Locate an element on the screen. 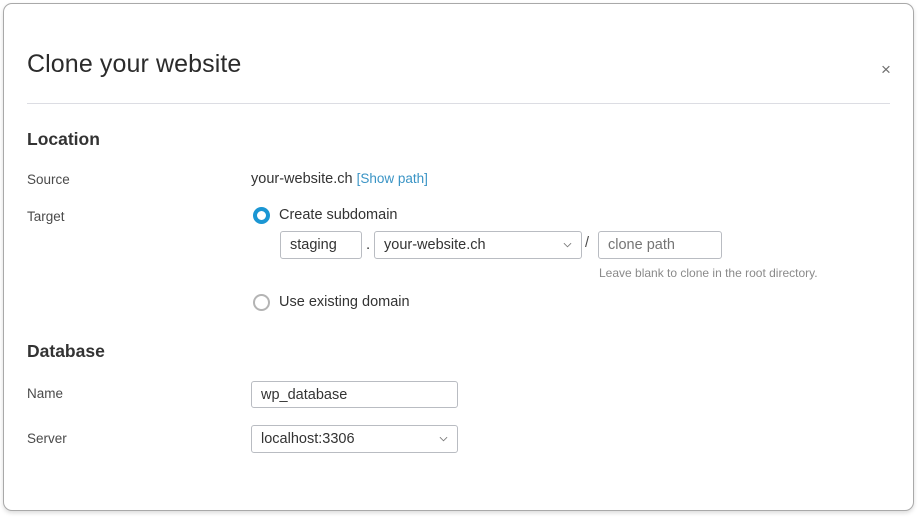  target-label: Target is located at coordinates (46, 216).